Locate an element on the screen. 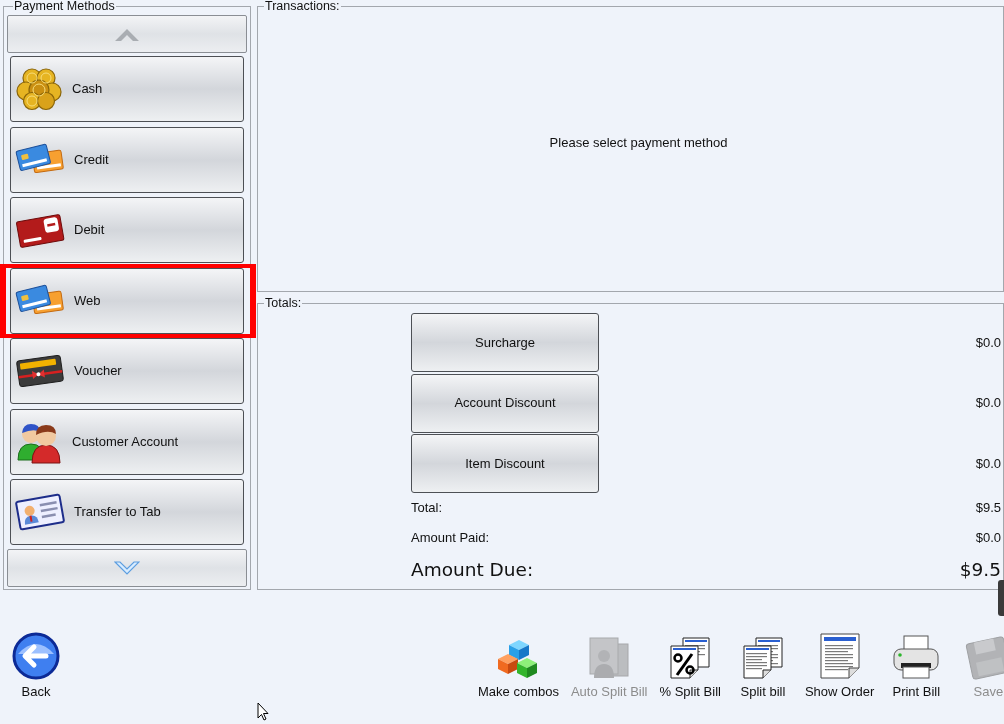 The width and height of the screenshot is (1004, 724). payment-method-button: Transfer to Tab is located at coordinates (127, 512).